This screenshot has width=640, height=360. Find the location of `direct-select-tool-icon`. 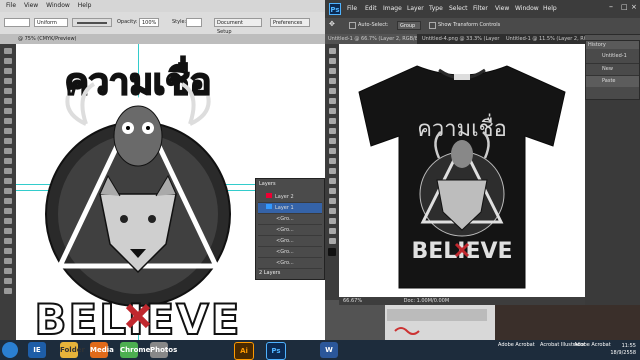

direct-select-tool-icon is located at coordinates (8, 61).